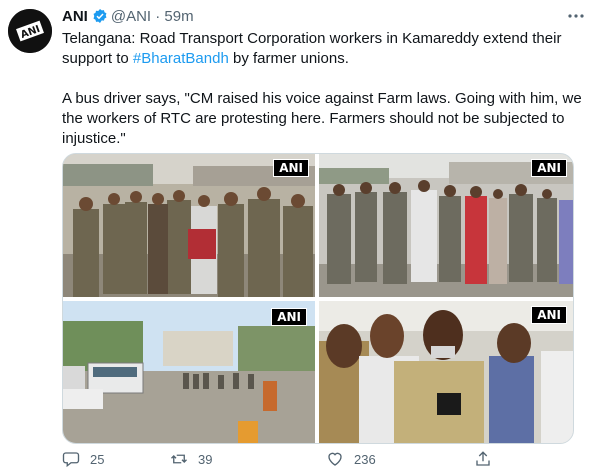 This screenshot has width=593, height=475. Describe the element at coordinates (100, 18) in the screenshot. I see `verified-icon` at that location.